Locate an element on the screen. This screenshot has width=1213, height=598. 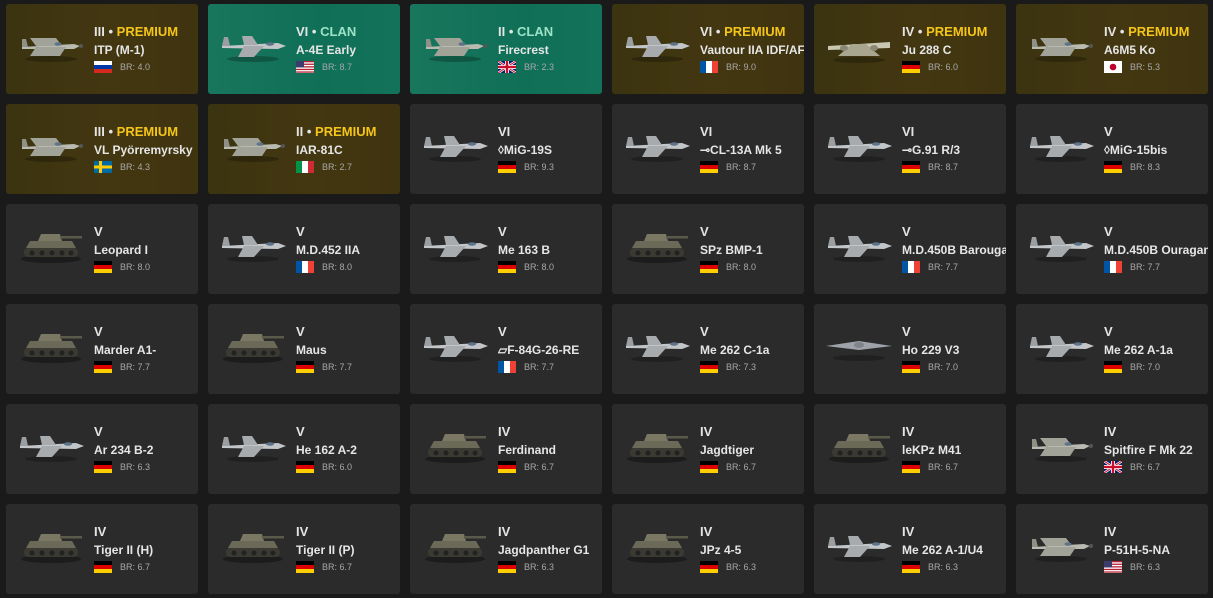
vehicle-card: VI ◊MiG-19S BR: 9.3 is located at coordinates (506, 149).